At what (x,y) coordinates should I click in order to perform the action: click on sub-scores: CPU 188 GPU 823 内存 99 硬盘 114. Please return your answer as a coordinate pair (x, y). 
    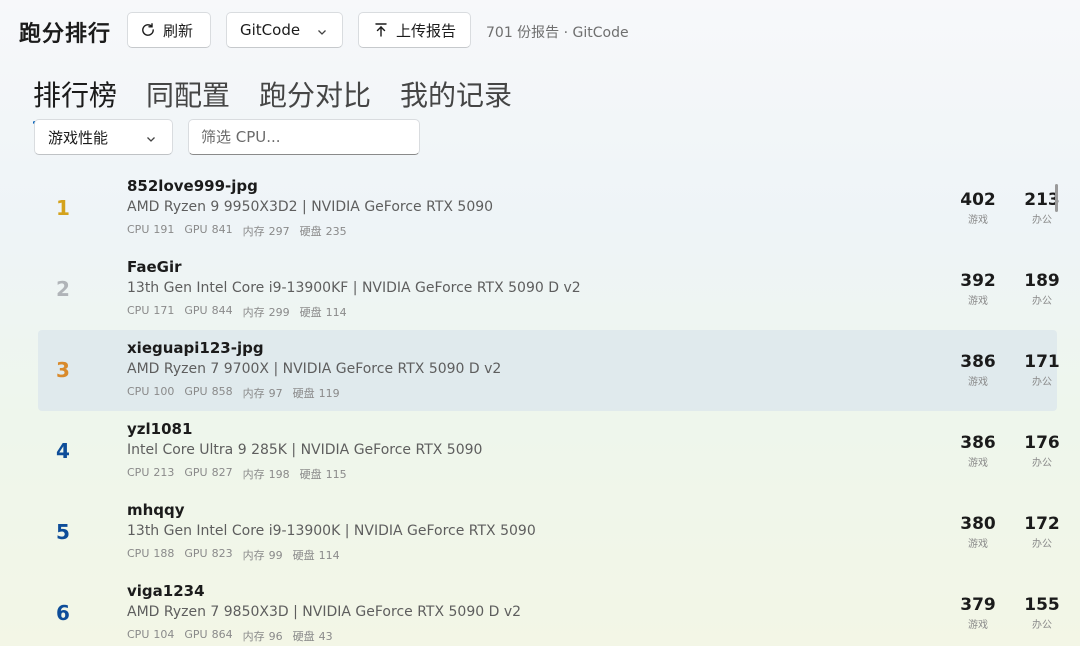
    Looking at the image, I should click on (238, 555).